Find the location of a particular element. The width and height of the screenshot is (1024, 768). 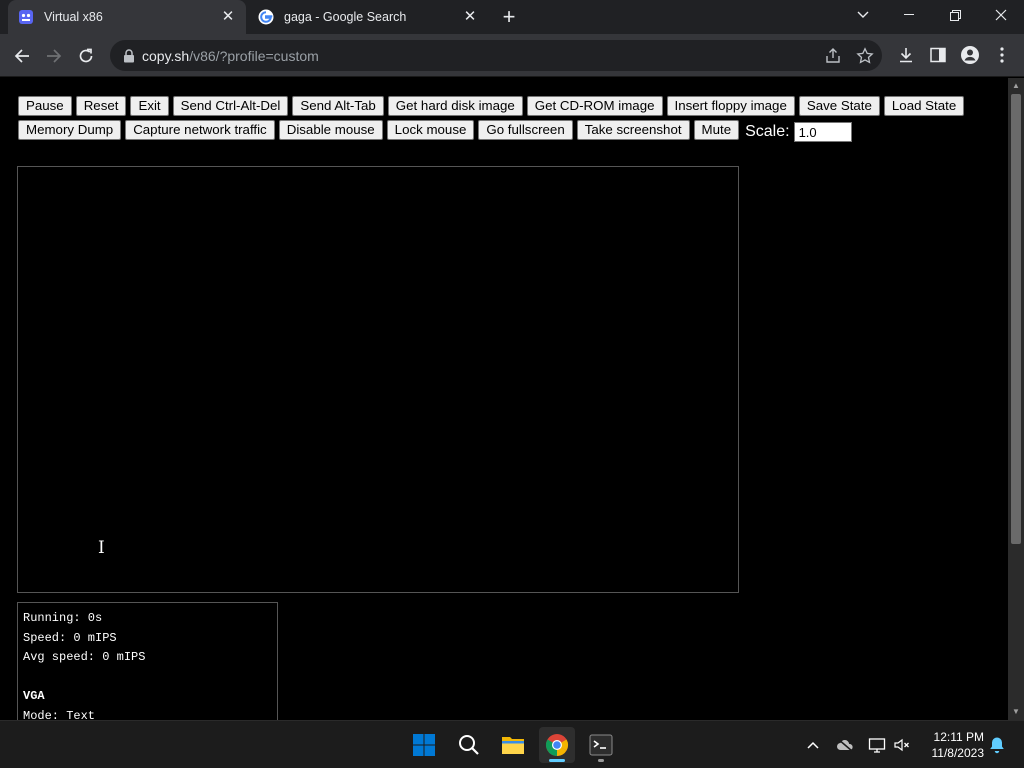

clock-time: 12:11 PM is located at coordinates (958, 737).